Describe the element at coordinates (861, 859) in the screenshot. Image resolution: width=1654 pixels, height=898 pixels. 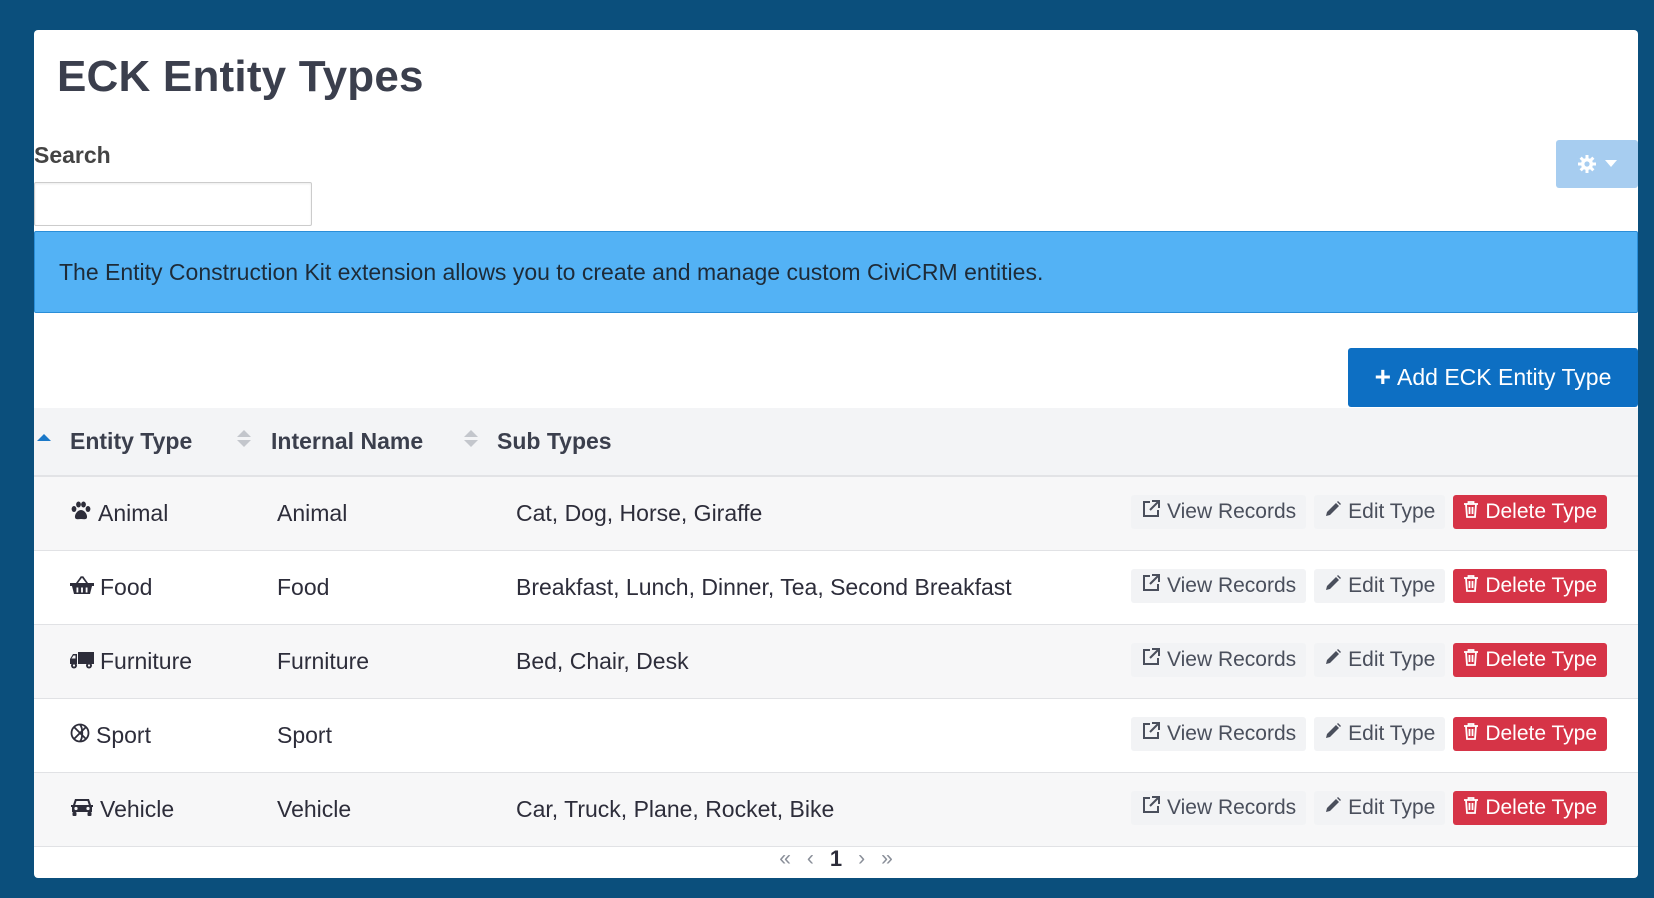
I see `next-page-link: ›` at that location.